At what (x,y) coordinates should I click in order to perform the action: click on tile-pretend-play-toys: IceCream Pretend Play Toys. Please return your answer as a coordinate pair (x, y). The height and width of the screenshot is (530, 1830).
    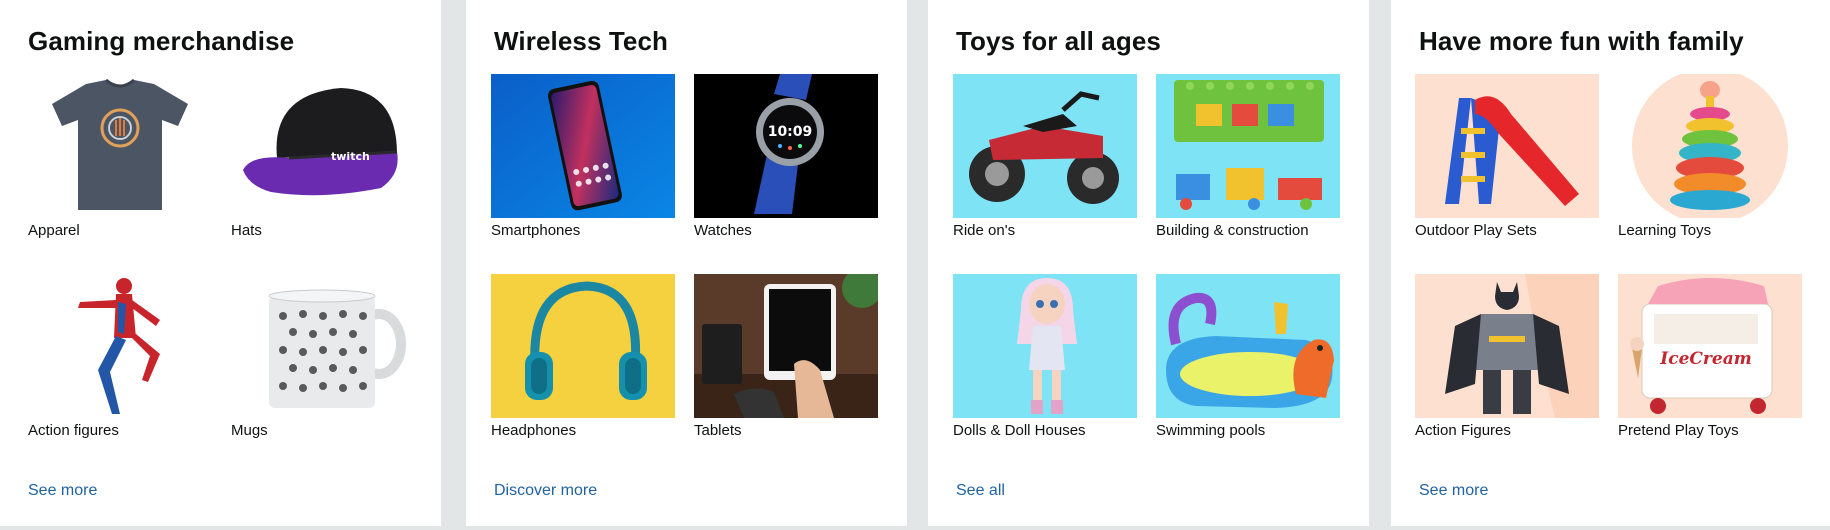
    Looking at the image, I should click on (1710, 356).